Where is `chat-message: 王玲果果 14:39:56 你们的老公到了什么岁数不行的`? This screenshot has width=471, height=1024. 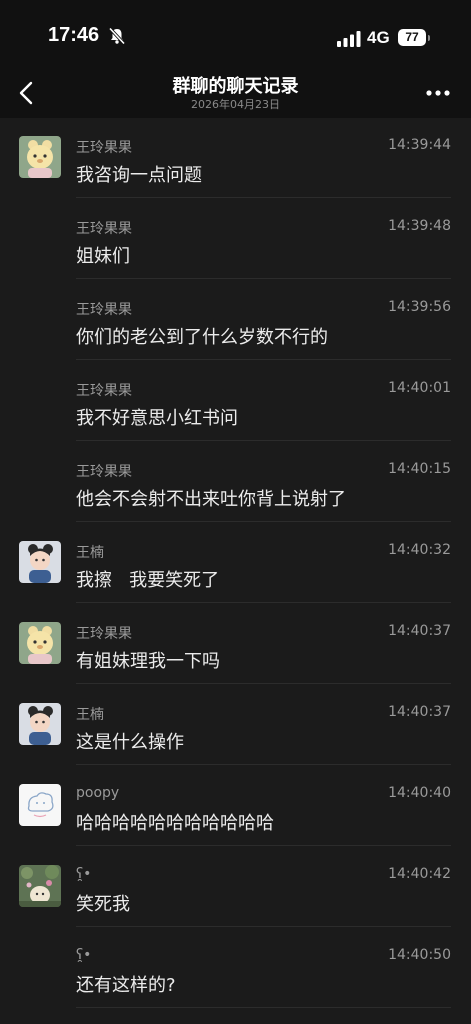 chat-message: 王玲果果 14:39:56 你们的老公到了什么岁数不行的 is located at coordinates (235, 320).